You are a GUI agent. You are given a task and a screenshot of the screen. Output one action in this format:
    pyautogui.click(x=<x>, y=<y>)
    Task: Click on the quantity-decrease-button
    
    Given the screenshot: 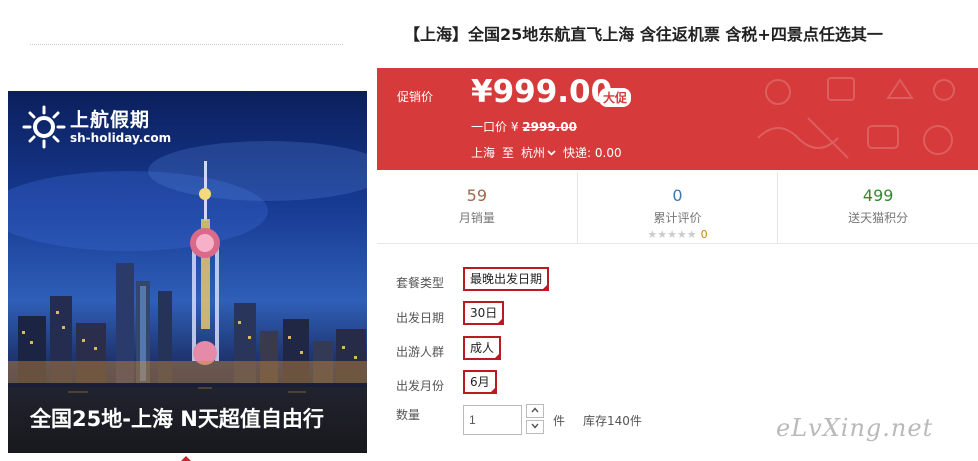 What is the action you would take?
    pyautogui.click(x=535, y=427)
    